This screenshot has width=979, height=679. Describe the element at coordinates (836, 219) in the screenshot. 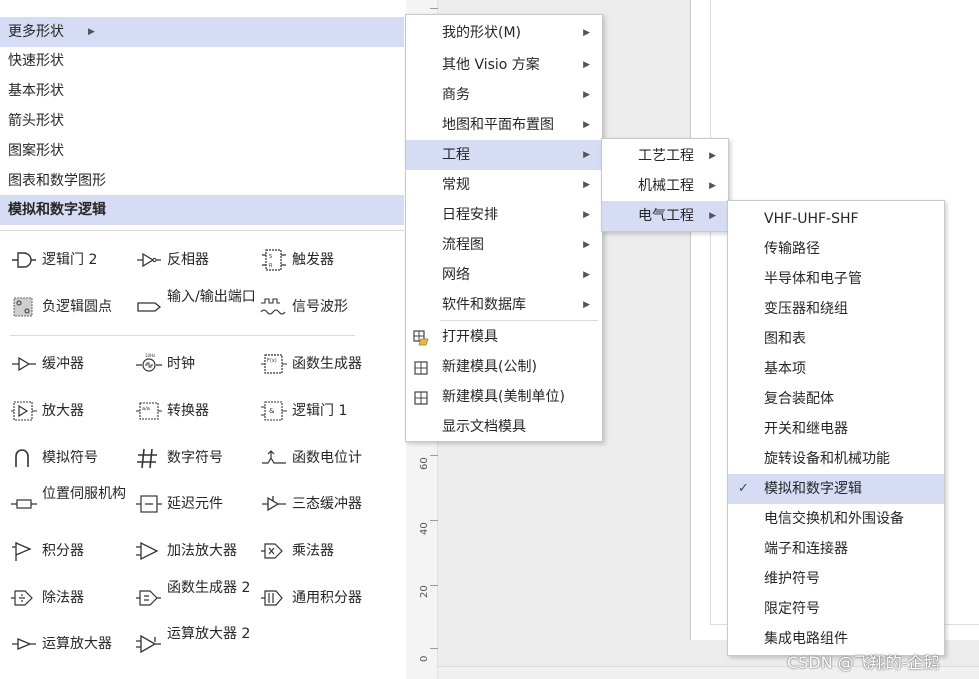

I see `menu-item-vhf-uhf-shf: VHF-UHF-SHF` at that location.